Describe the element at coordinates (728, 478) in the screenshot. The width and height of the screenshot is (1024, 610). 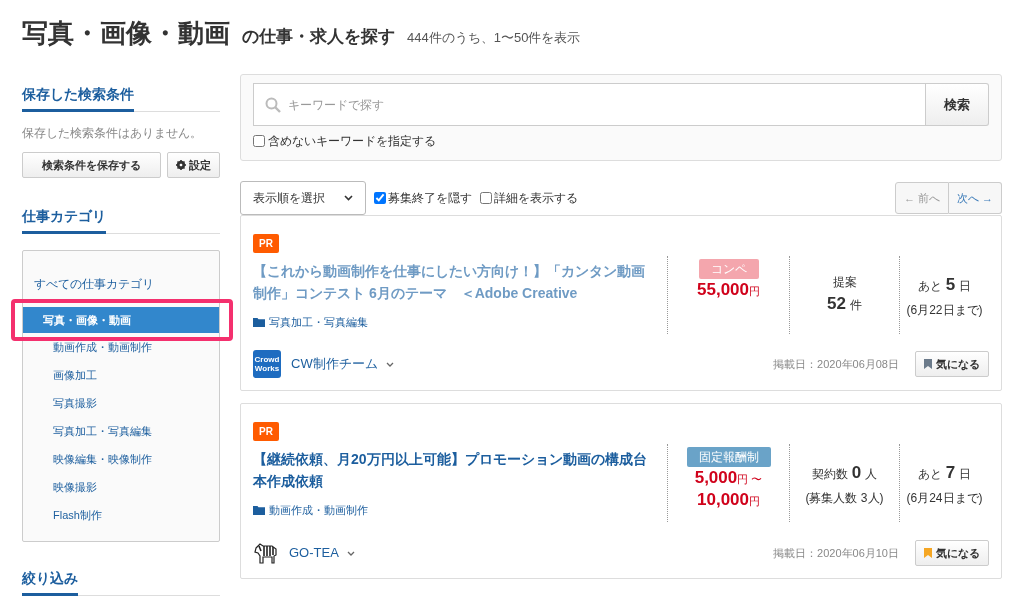
I see `price: 5,000円 〜` at that location.